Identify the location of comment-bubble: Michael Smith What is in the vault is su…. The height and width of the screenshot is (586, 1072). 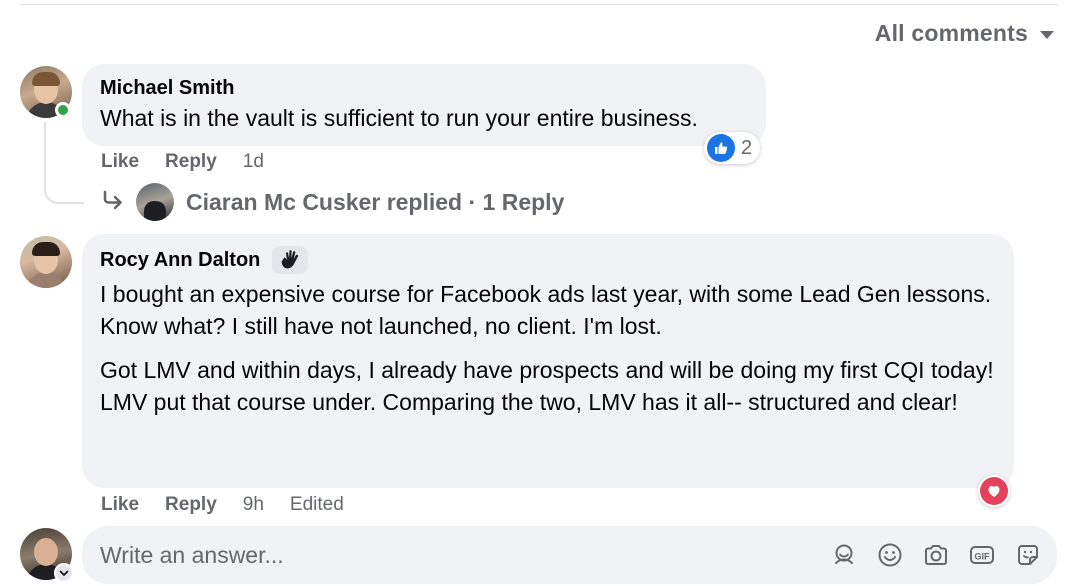
(424, 105).